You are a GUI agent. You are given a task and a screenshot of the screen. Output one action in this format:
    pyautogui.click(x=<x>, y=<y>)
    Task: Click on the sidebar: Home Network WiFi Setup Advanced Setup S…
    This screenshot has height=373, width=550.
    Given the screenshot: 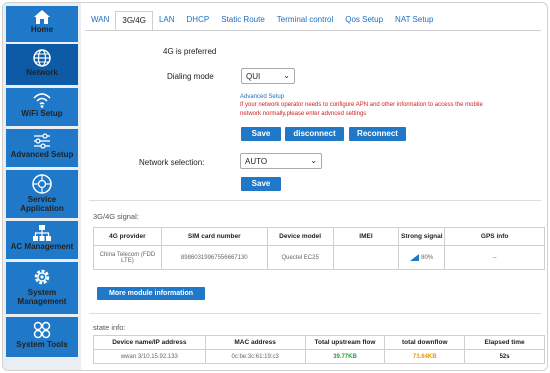 What is the action you would take?
    pyautogui.click(x=42, y=186)
    